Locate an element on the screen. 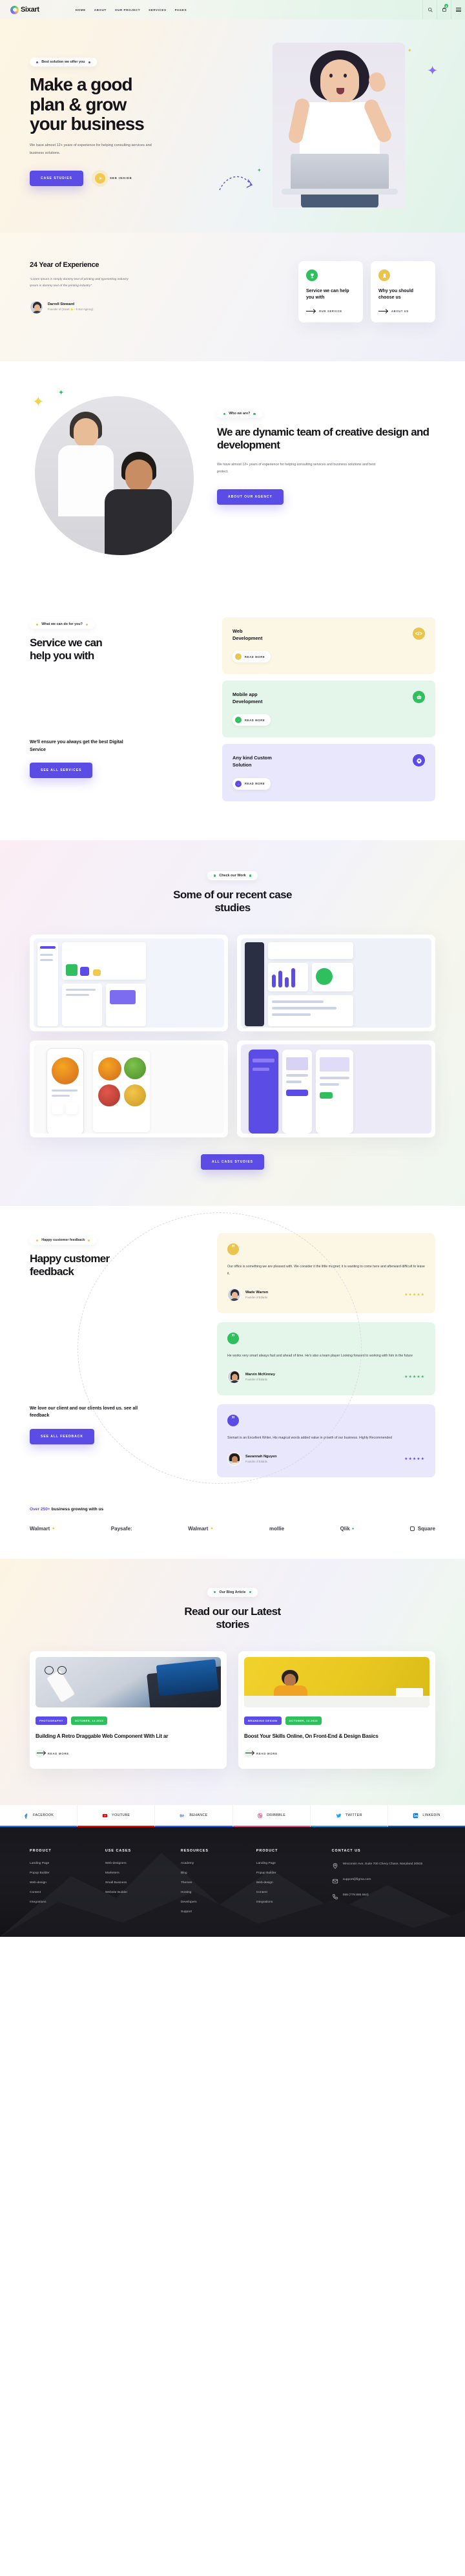 This screenshot has width=465, height=2576. case-studies-button: CASE STUDIES is located at coordinates (56, 178).